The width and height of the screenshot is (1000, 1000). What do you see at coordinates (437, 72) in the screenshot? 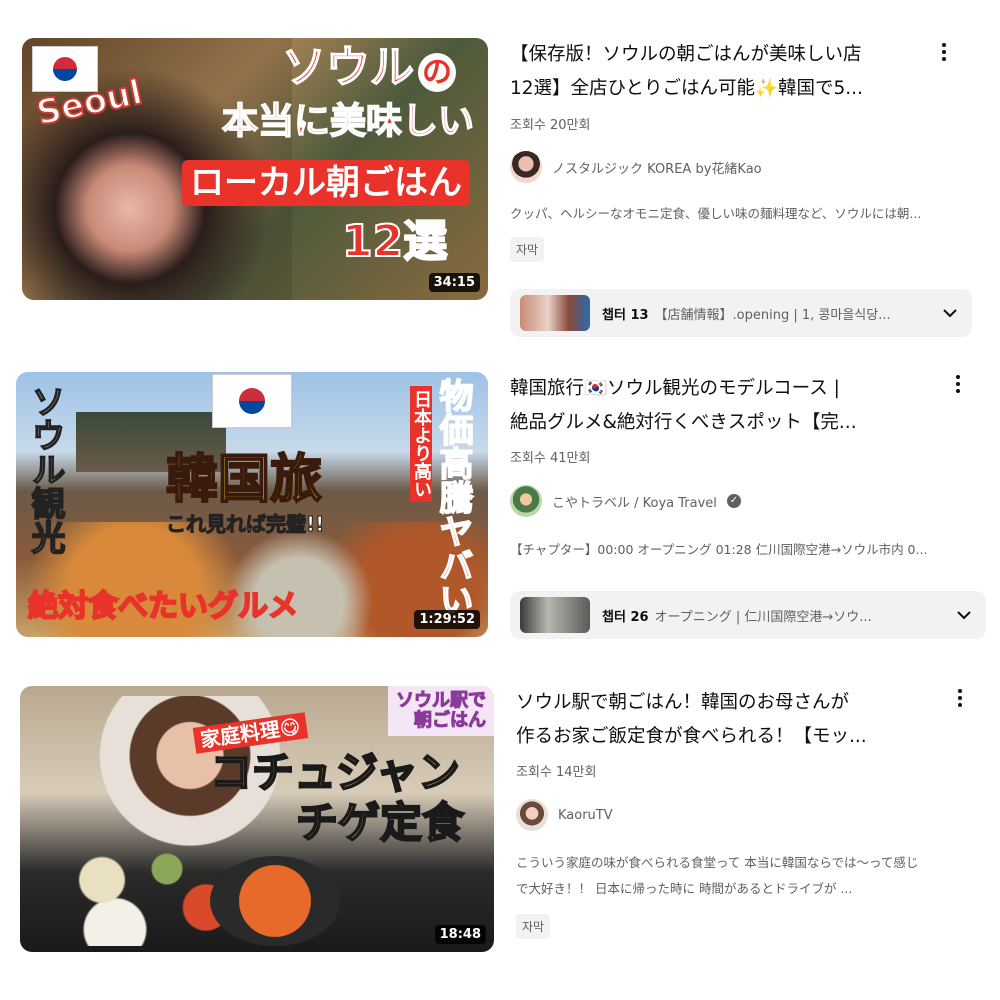
I see `thumb-text-no: の` at bounding box center [437, 72].